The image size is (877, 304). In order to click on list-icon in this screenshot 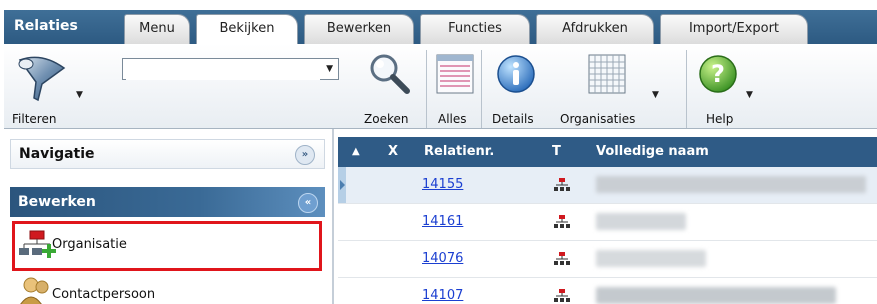, I will do `click(455, 74)`.